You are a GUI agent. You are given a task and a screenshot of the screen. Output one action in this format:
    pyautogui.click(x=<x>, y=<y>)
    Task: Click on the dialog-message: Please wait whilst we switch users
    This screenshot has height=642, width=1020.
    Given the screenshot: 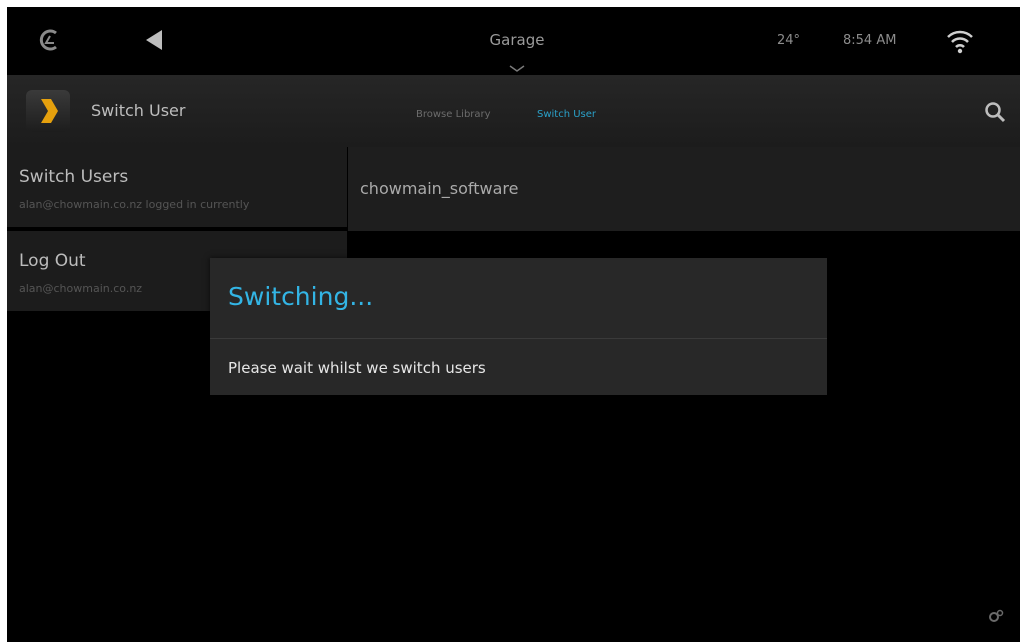 What is the action you would take?
    pyautogui.click(x=357, y=368)
    